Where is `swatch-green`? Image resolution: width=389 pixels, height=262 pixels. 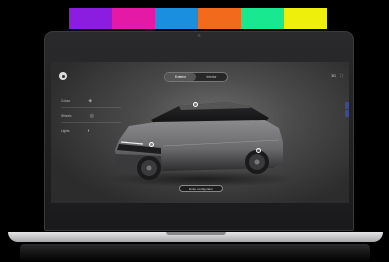
swatch-green is located at coordinates (262, 18).